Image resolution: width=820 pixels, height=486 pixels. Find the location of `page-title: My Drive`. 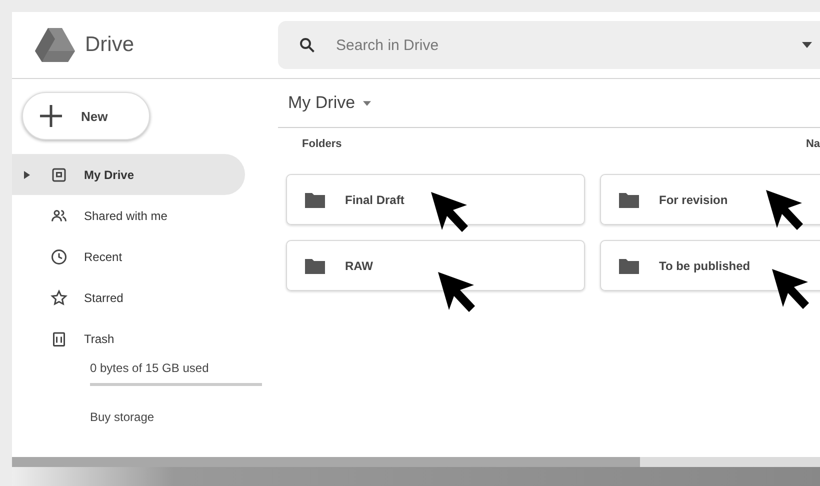

page-title: My Drive is located at coordinates (322, 103).